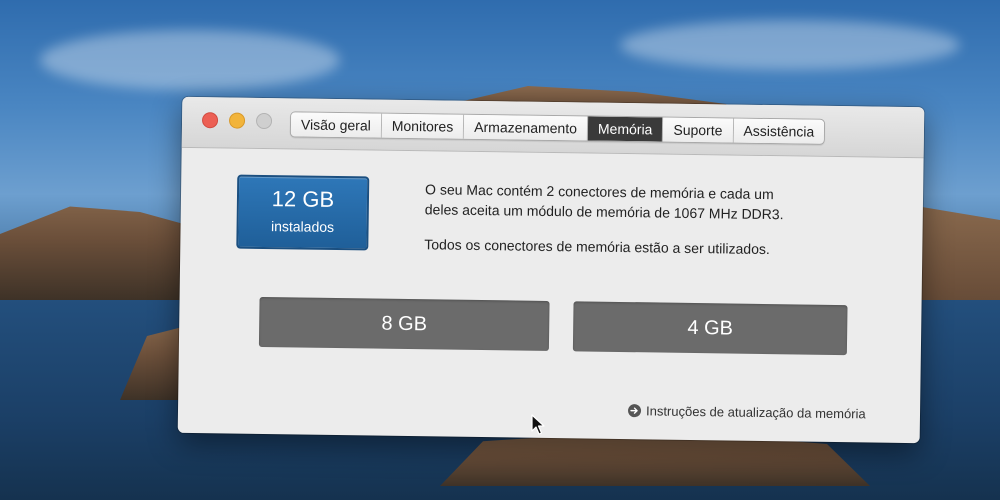 The image size is (1000, 500). I want to click on installed-memory-label: instalados, so click(302, 226).